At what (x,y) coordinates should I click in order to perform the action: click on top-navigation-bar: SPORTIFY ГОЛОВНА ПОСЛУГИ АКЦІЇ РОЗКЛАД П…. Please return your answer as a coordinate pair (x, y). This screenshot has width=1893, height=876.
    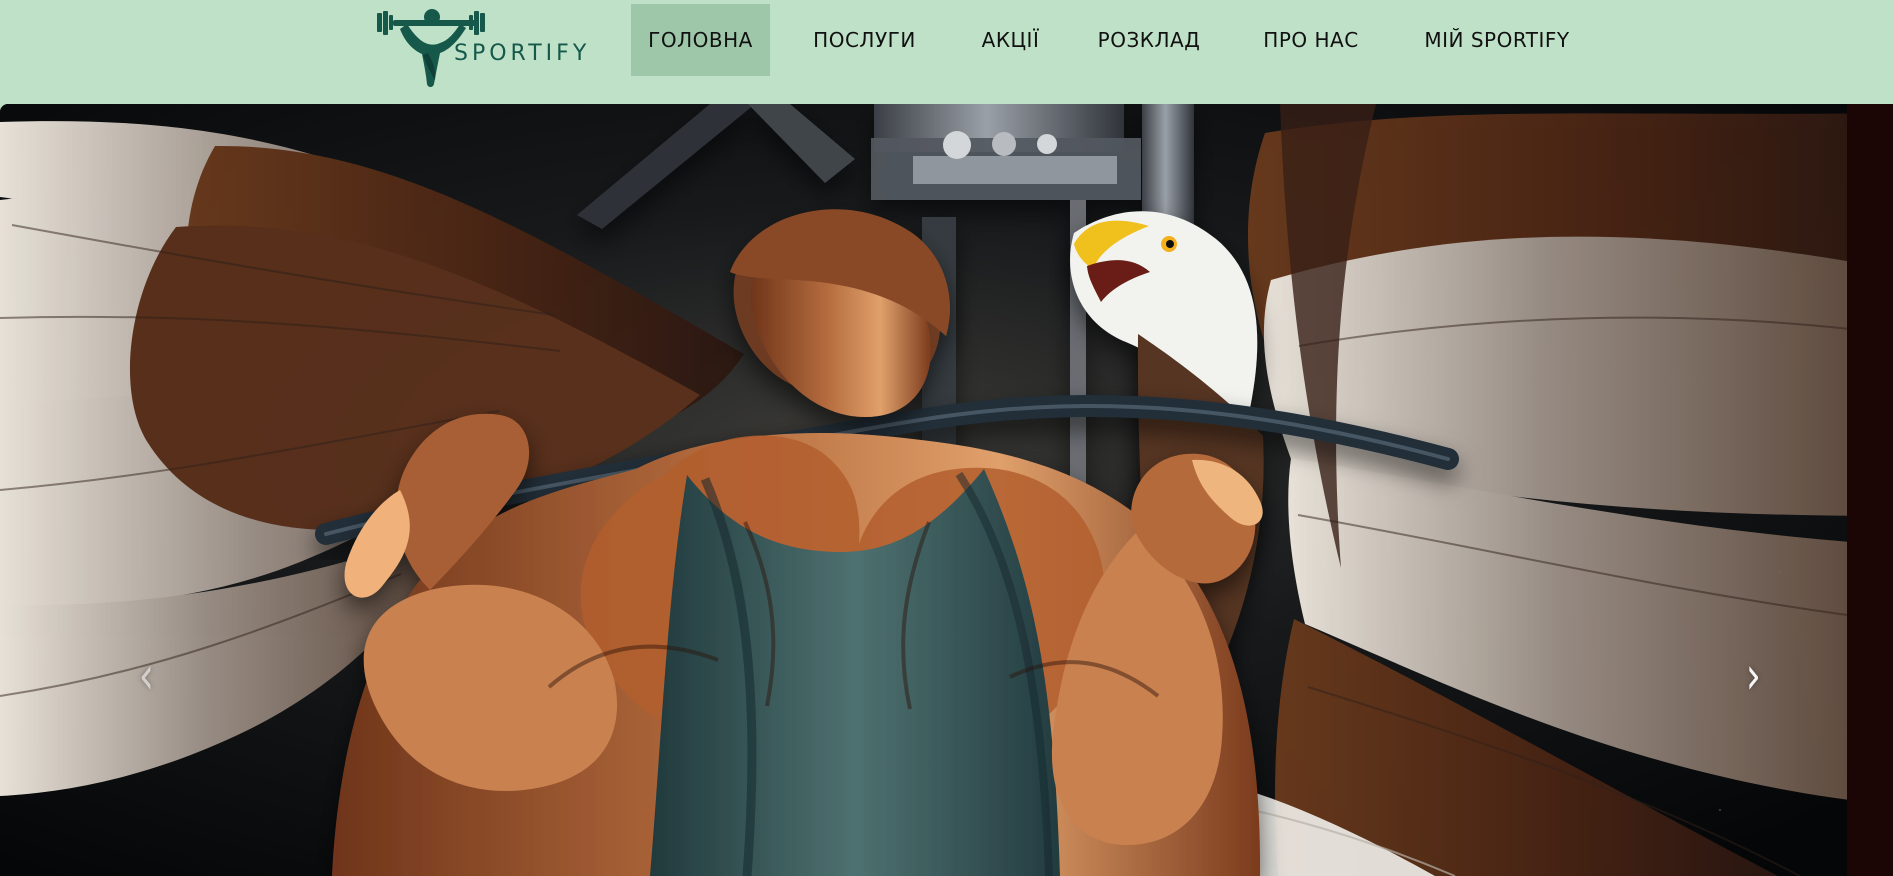
    Looking at the image, I should click on (946, 52).